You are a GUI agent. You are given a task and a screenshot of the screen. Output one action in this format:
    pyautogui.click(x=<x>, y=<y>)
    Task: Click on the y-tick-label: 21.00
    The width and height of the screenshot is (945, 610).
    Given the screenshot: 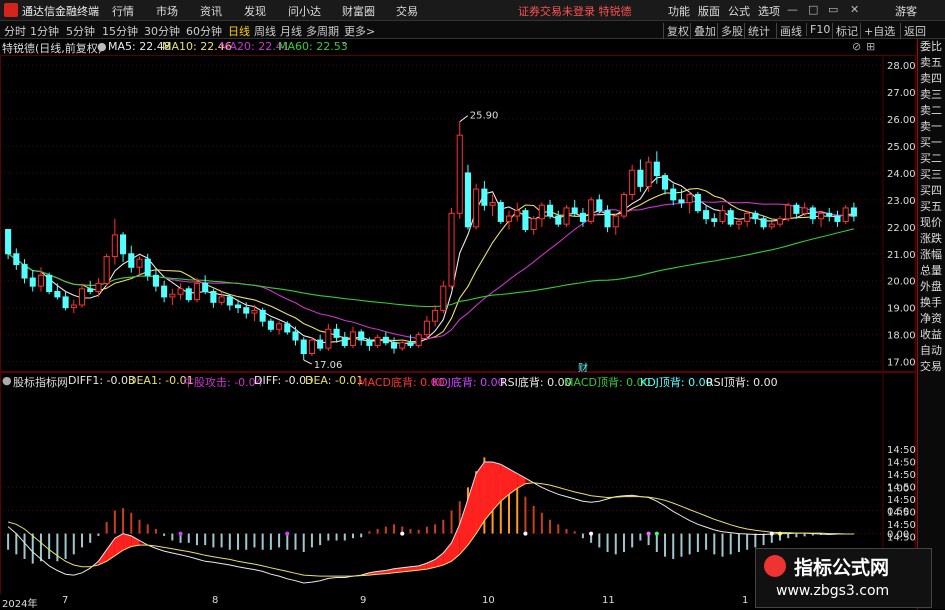 What is the action you would take?
    pyautogui.click(x=901, y=255)
    